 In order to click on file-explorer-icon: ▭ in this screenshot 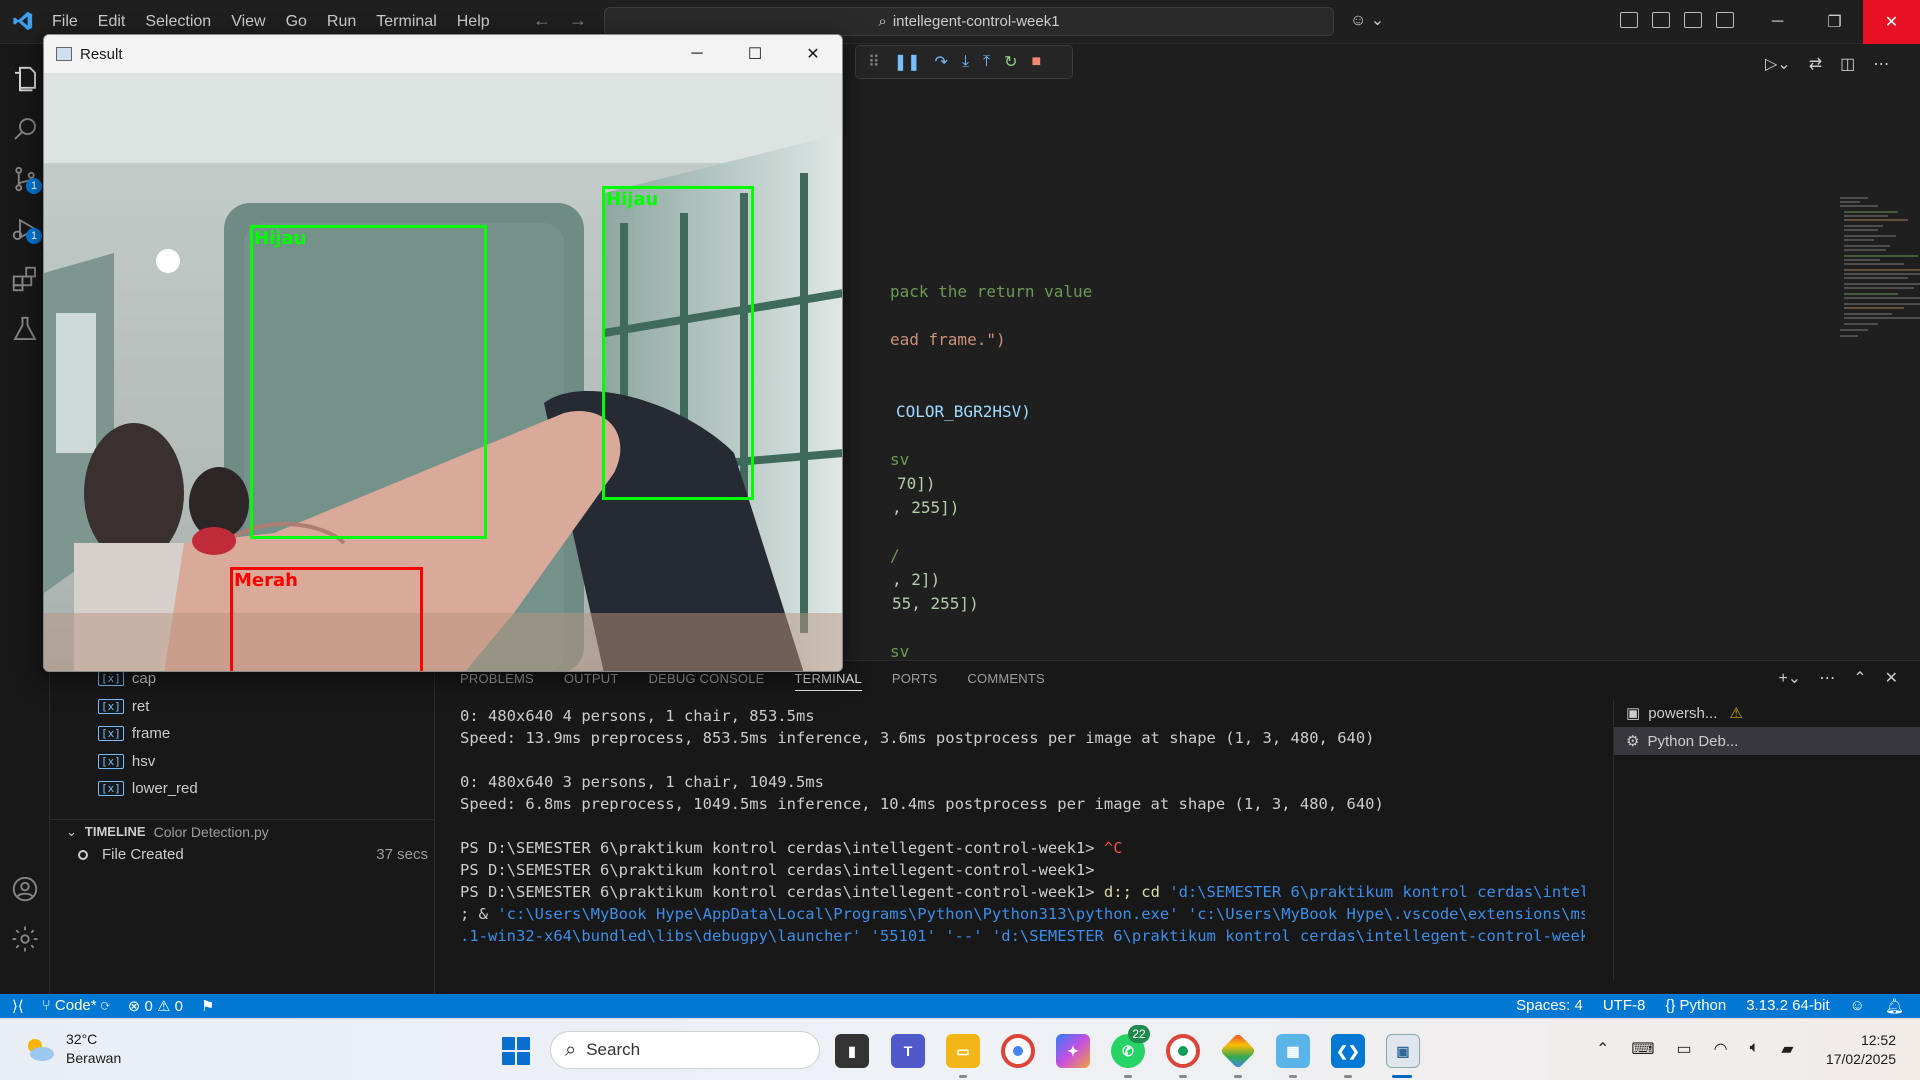, I will do `click(963, 1051)`.